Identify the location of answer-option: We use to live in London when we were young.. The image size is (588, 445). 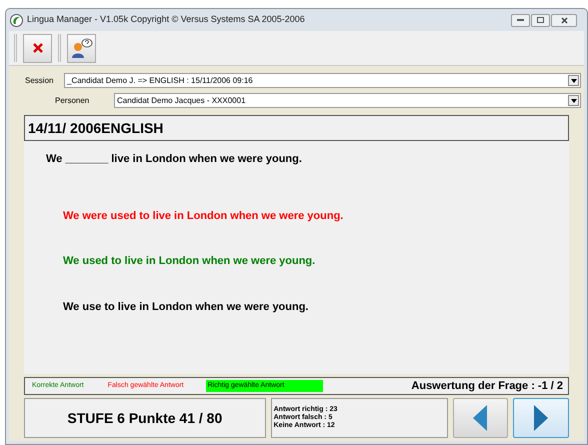
(316, 306).